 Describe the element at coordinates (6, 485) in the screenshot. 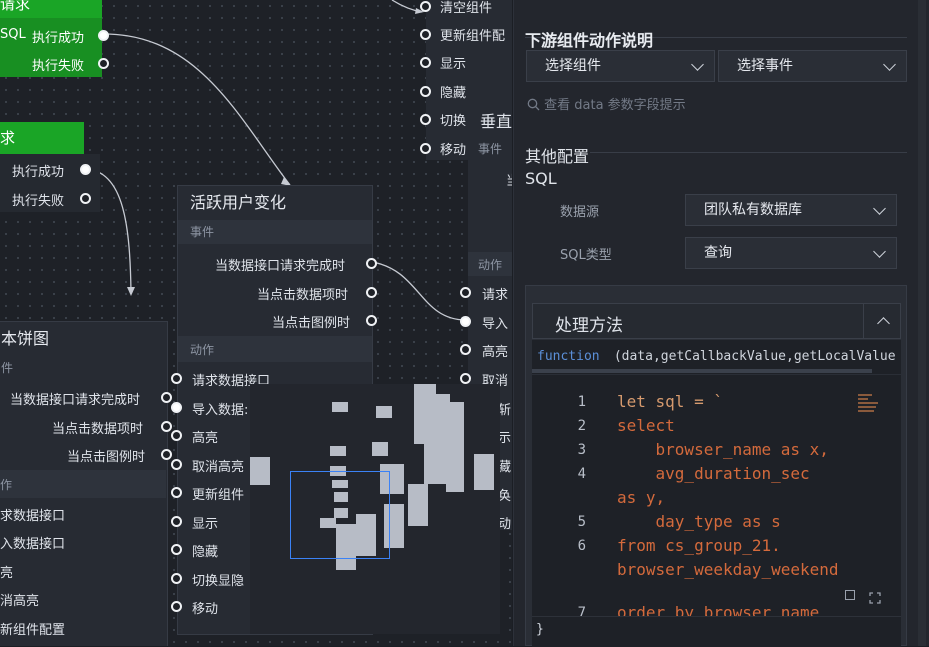

I see `left-action-section: 作` at that location.